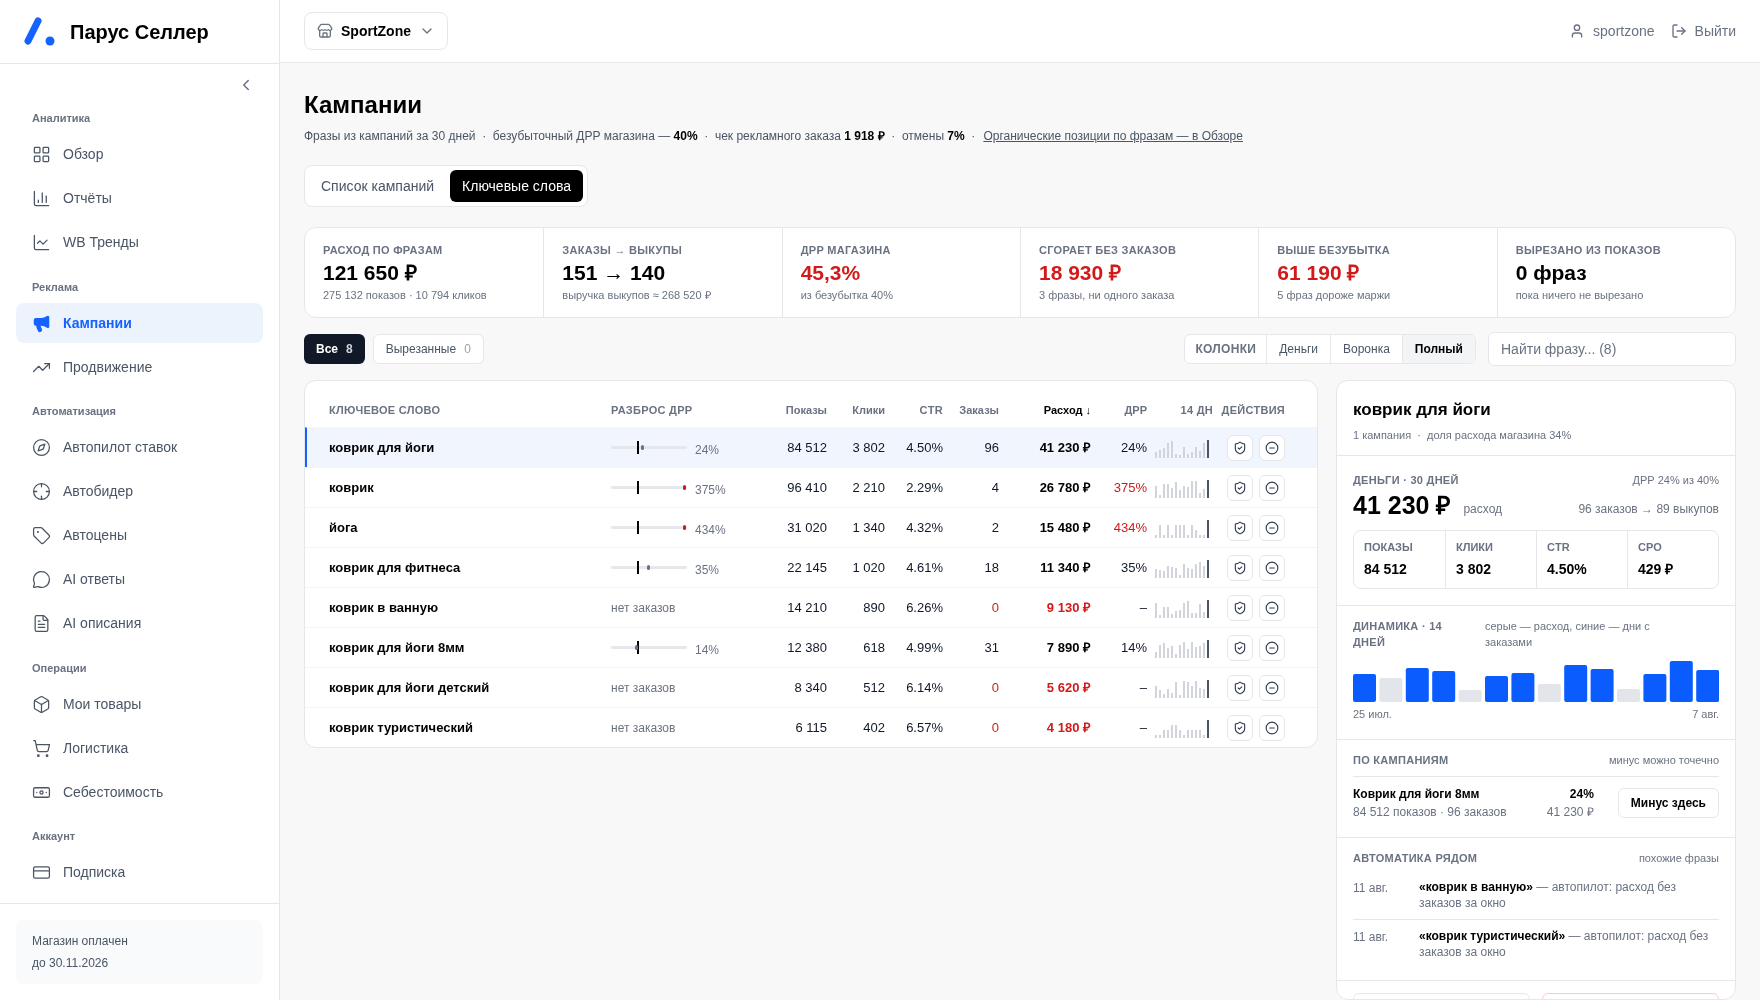  I want to click on column-header: Расход ↓, so click(1045, 410).